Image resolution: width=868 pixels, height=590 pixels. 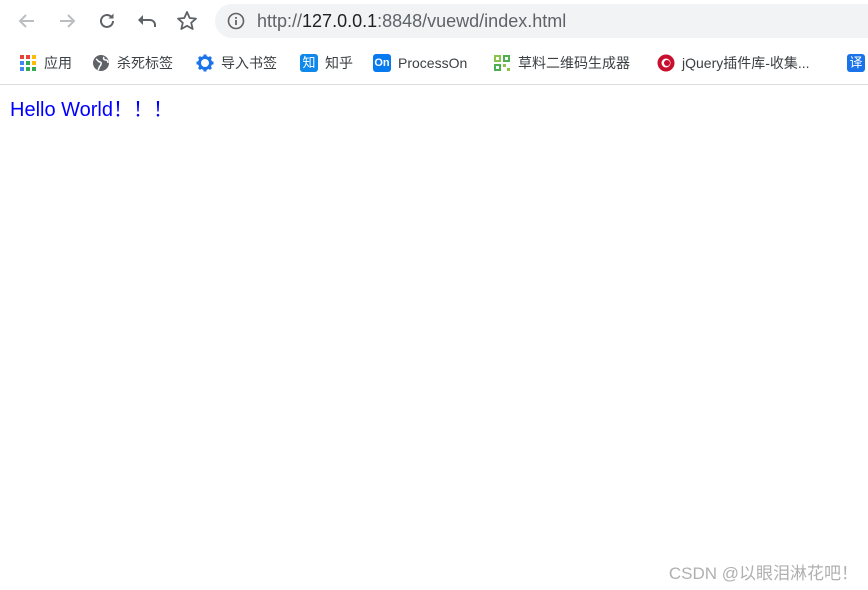 What do you see at coordinates (666, 63) in the screenshot?
I see `jquery-icon` at bounding box center [666, 63].